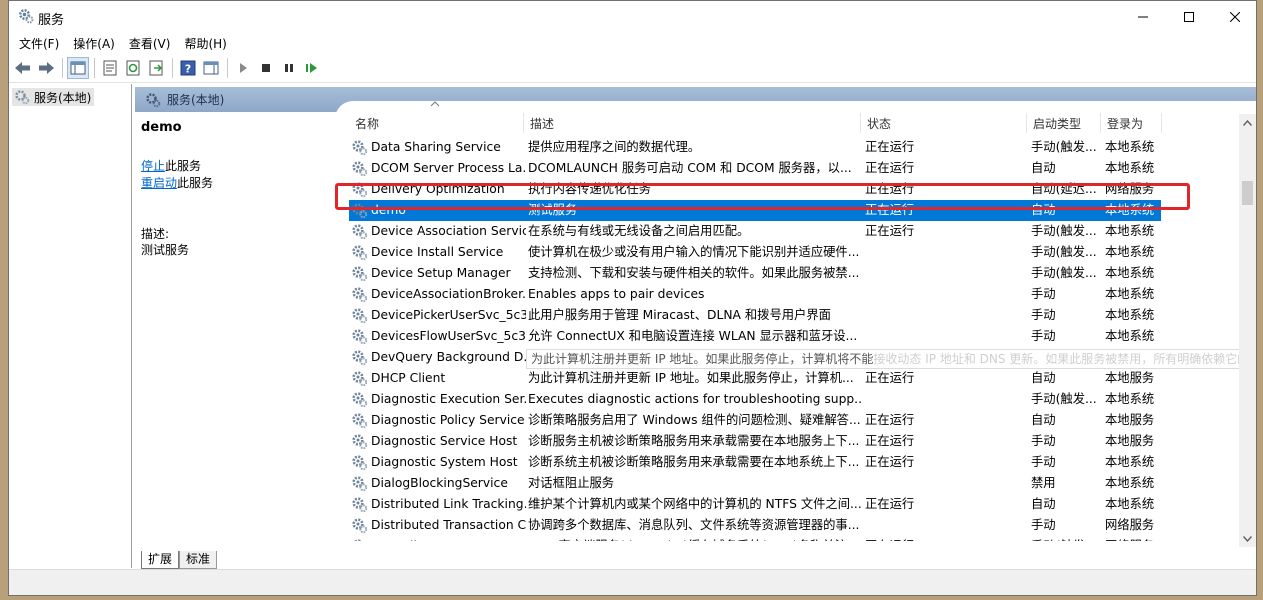 This screenshot has width=1263, height=600. Describe the element at coordinates (1247, 193) in the screenshot. I see `scrollbar-thumb` at that location.